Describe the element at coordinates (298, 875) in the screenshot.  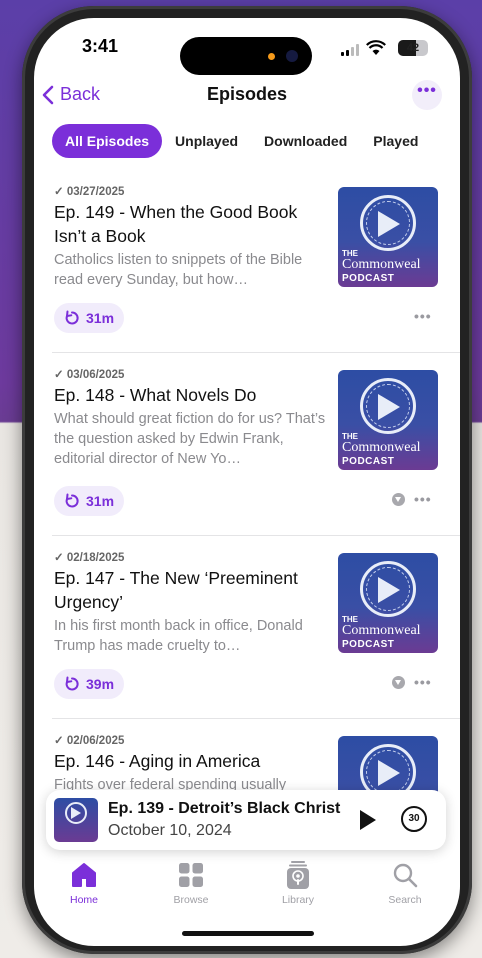
I see `podcast-library-icon` at that location.